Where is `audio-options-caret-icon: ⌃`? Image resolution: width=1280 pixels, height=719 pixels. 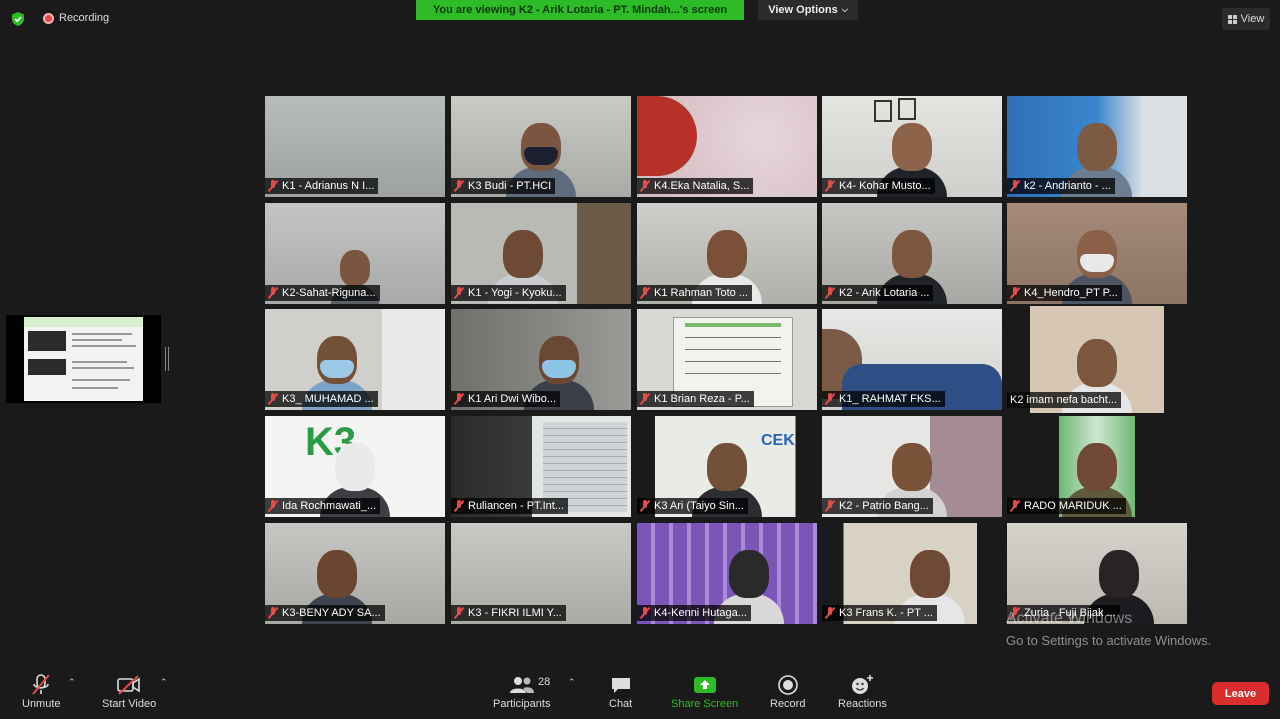
audio-options-caret-icon: ⌃ is located at coordinates (72, 682).